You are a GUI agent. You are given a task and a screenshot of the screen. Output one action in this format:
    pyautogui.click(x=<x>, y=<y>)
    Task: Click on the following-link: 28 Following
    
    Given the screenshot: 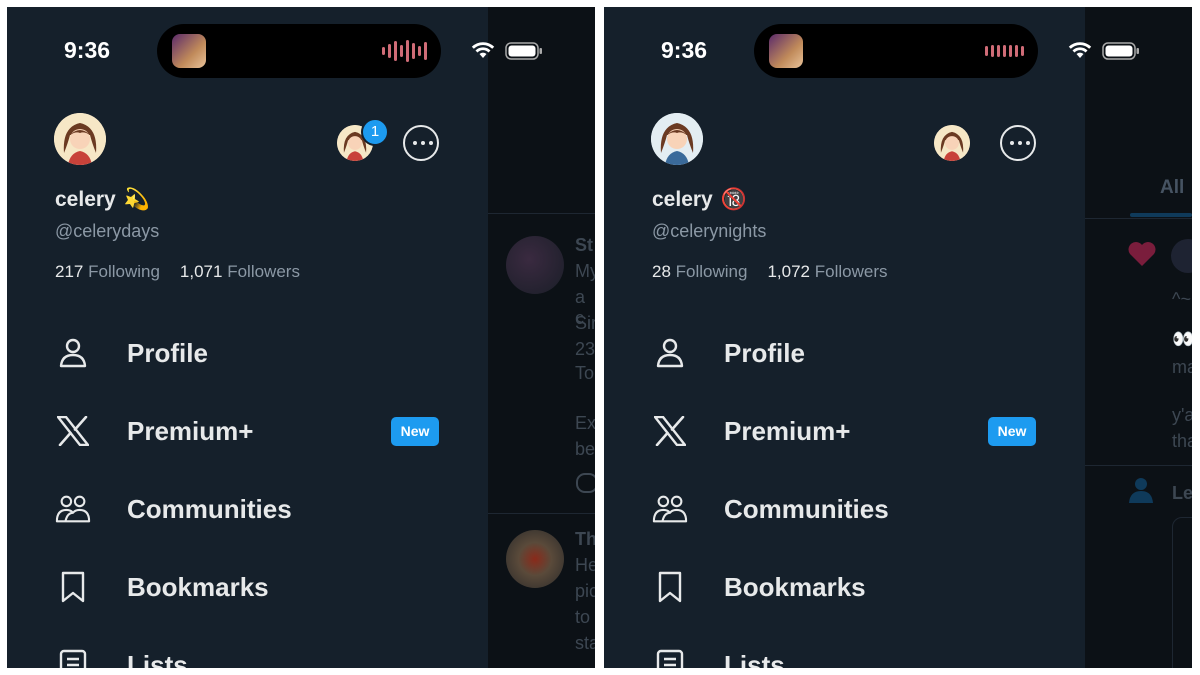 What is the action you would take?
    pyautogui.click(x=699, y=272)
    